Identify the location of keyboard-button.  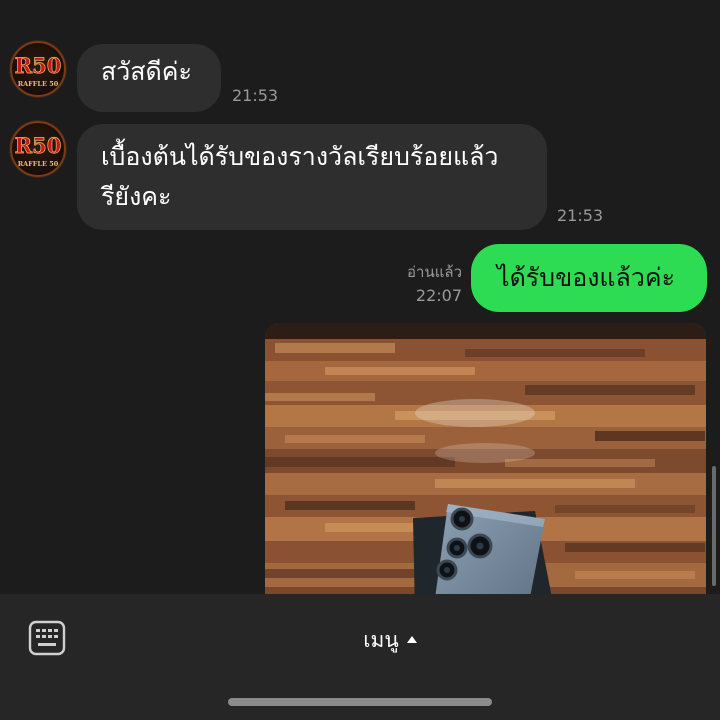
(47, 638).